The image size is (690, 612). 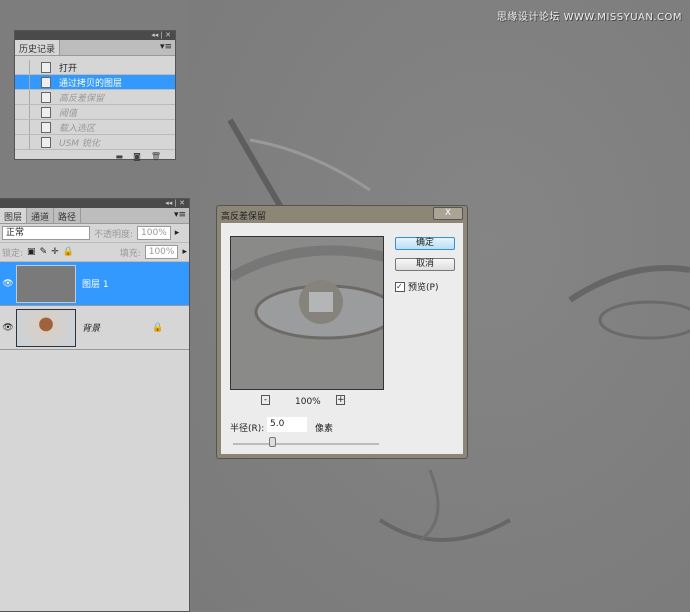 What do you see at coordinates (95, 67) in the screenshot?
I see `history-item: 打开` at bounding box center [95, 67].